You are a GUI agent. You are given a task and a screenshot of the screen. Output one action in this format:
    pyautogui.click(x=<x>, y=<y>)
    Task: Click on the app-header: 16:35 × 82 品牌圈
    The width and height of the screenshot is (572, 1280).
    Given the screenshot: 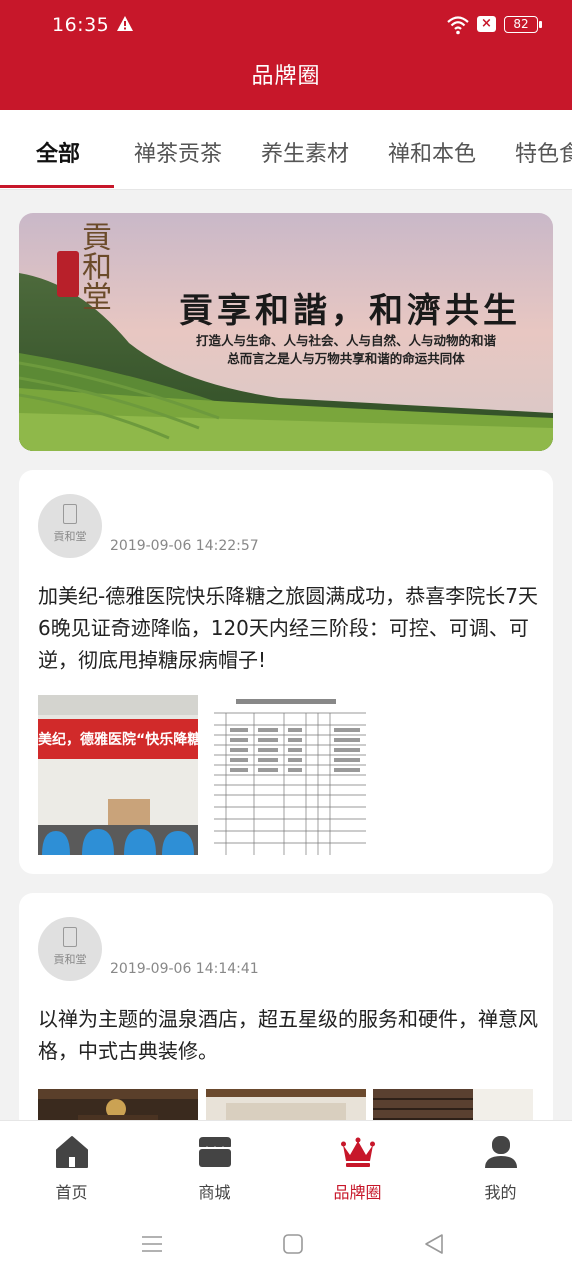 What is the action you would take?
    pyautogui.click(x=286, y=55)
    